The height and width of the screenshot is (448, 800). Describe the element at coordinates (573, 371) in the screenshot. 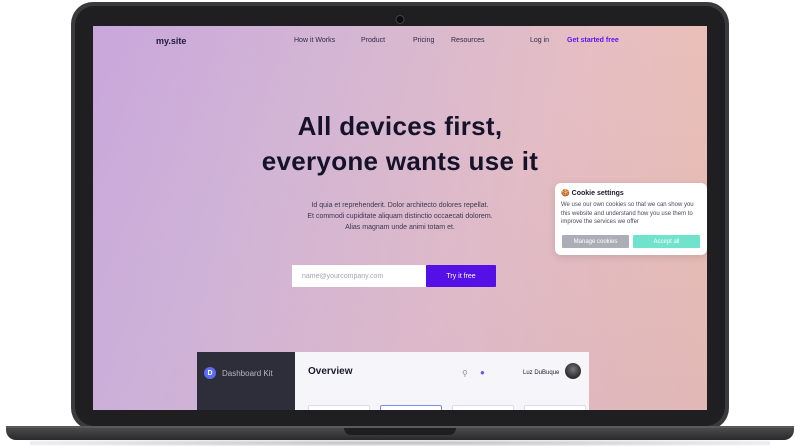

I see `avatar` at that location.